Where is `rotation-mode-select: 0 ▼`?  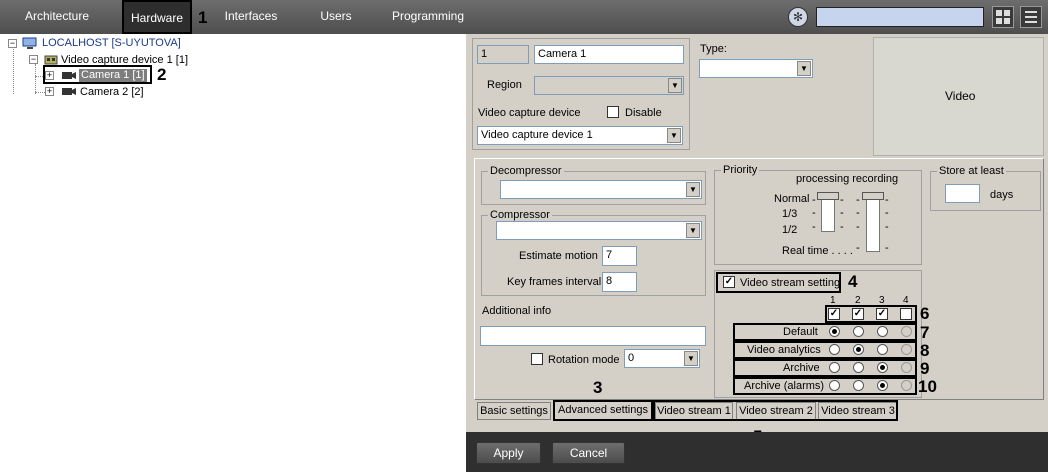
rotation-mode-select: 0 ▼ is located at coordinates (662, 358).